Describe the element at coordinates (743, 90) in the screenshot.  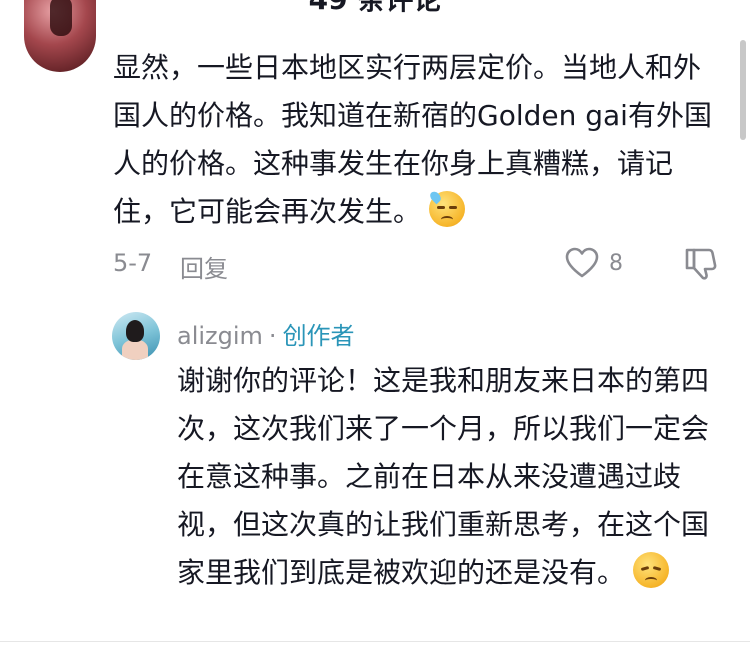
I see `scrollbar` at that location.